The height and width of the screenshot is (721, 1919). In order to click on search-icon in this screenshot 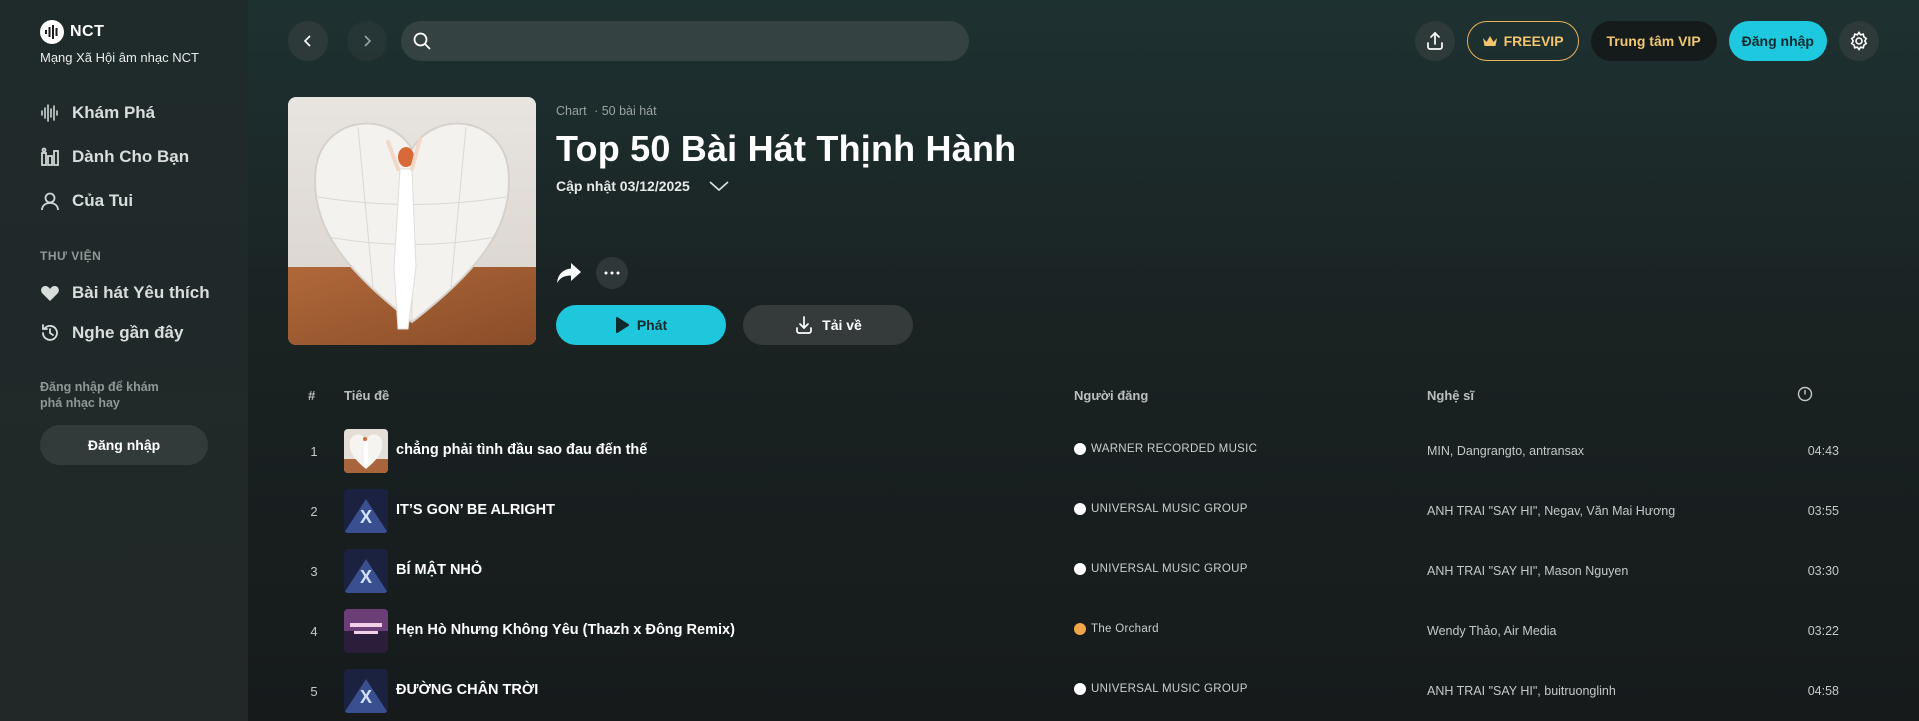, I will do `click(422, 40)`.